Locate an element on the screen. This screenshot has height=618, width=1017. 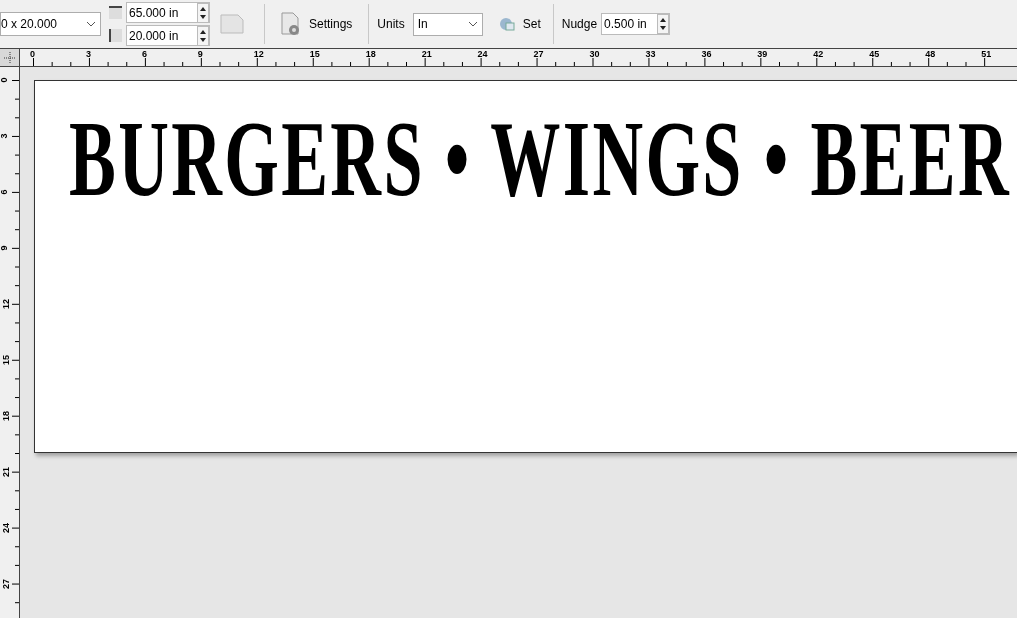
size-preset-dropdown: 0 x 20.000 is located at coordinates (50, 24).